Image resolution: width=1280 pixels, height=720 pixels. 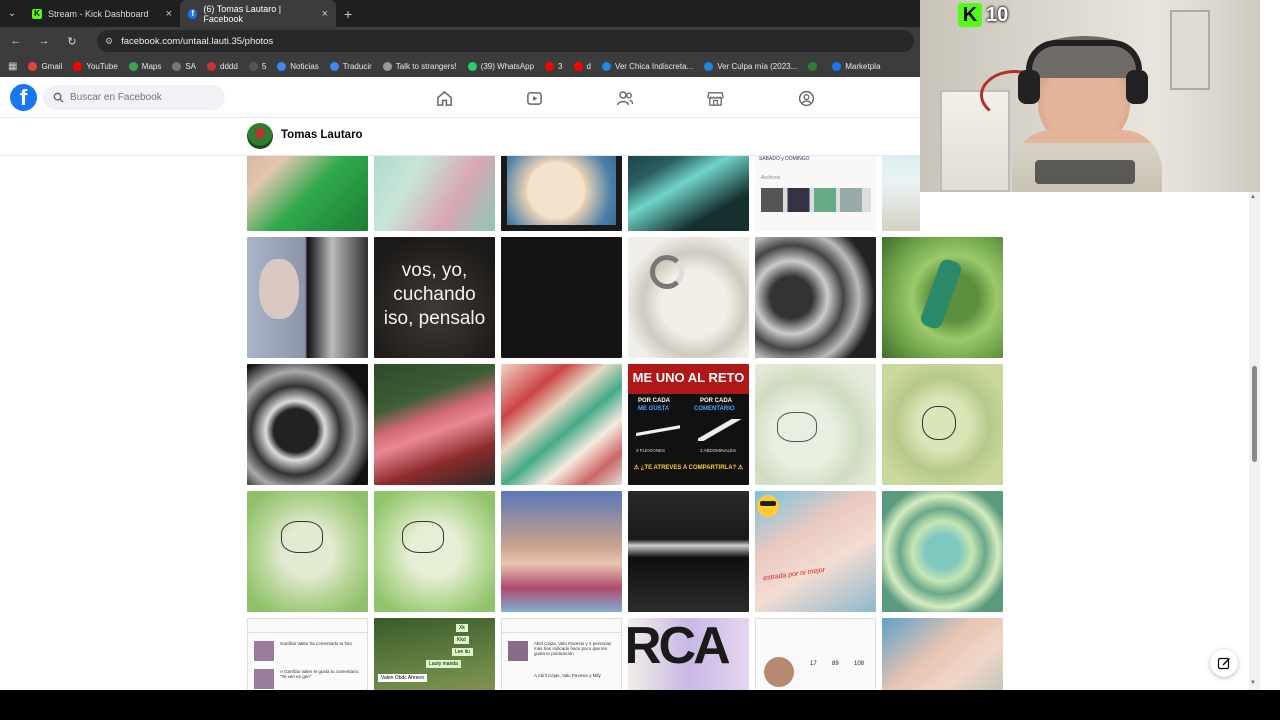 What do you see at coordinates (434, 294) in the screenshot?
I see `photo-text: vos, yo, cuchando iso, pensalo` at bounding box center [434, 294].